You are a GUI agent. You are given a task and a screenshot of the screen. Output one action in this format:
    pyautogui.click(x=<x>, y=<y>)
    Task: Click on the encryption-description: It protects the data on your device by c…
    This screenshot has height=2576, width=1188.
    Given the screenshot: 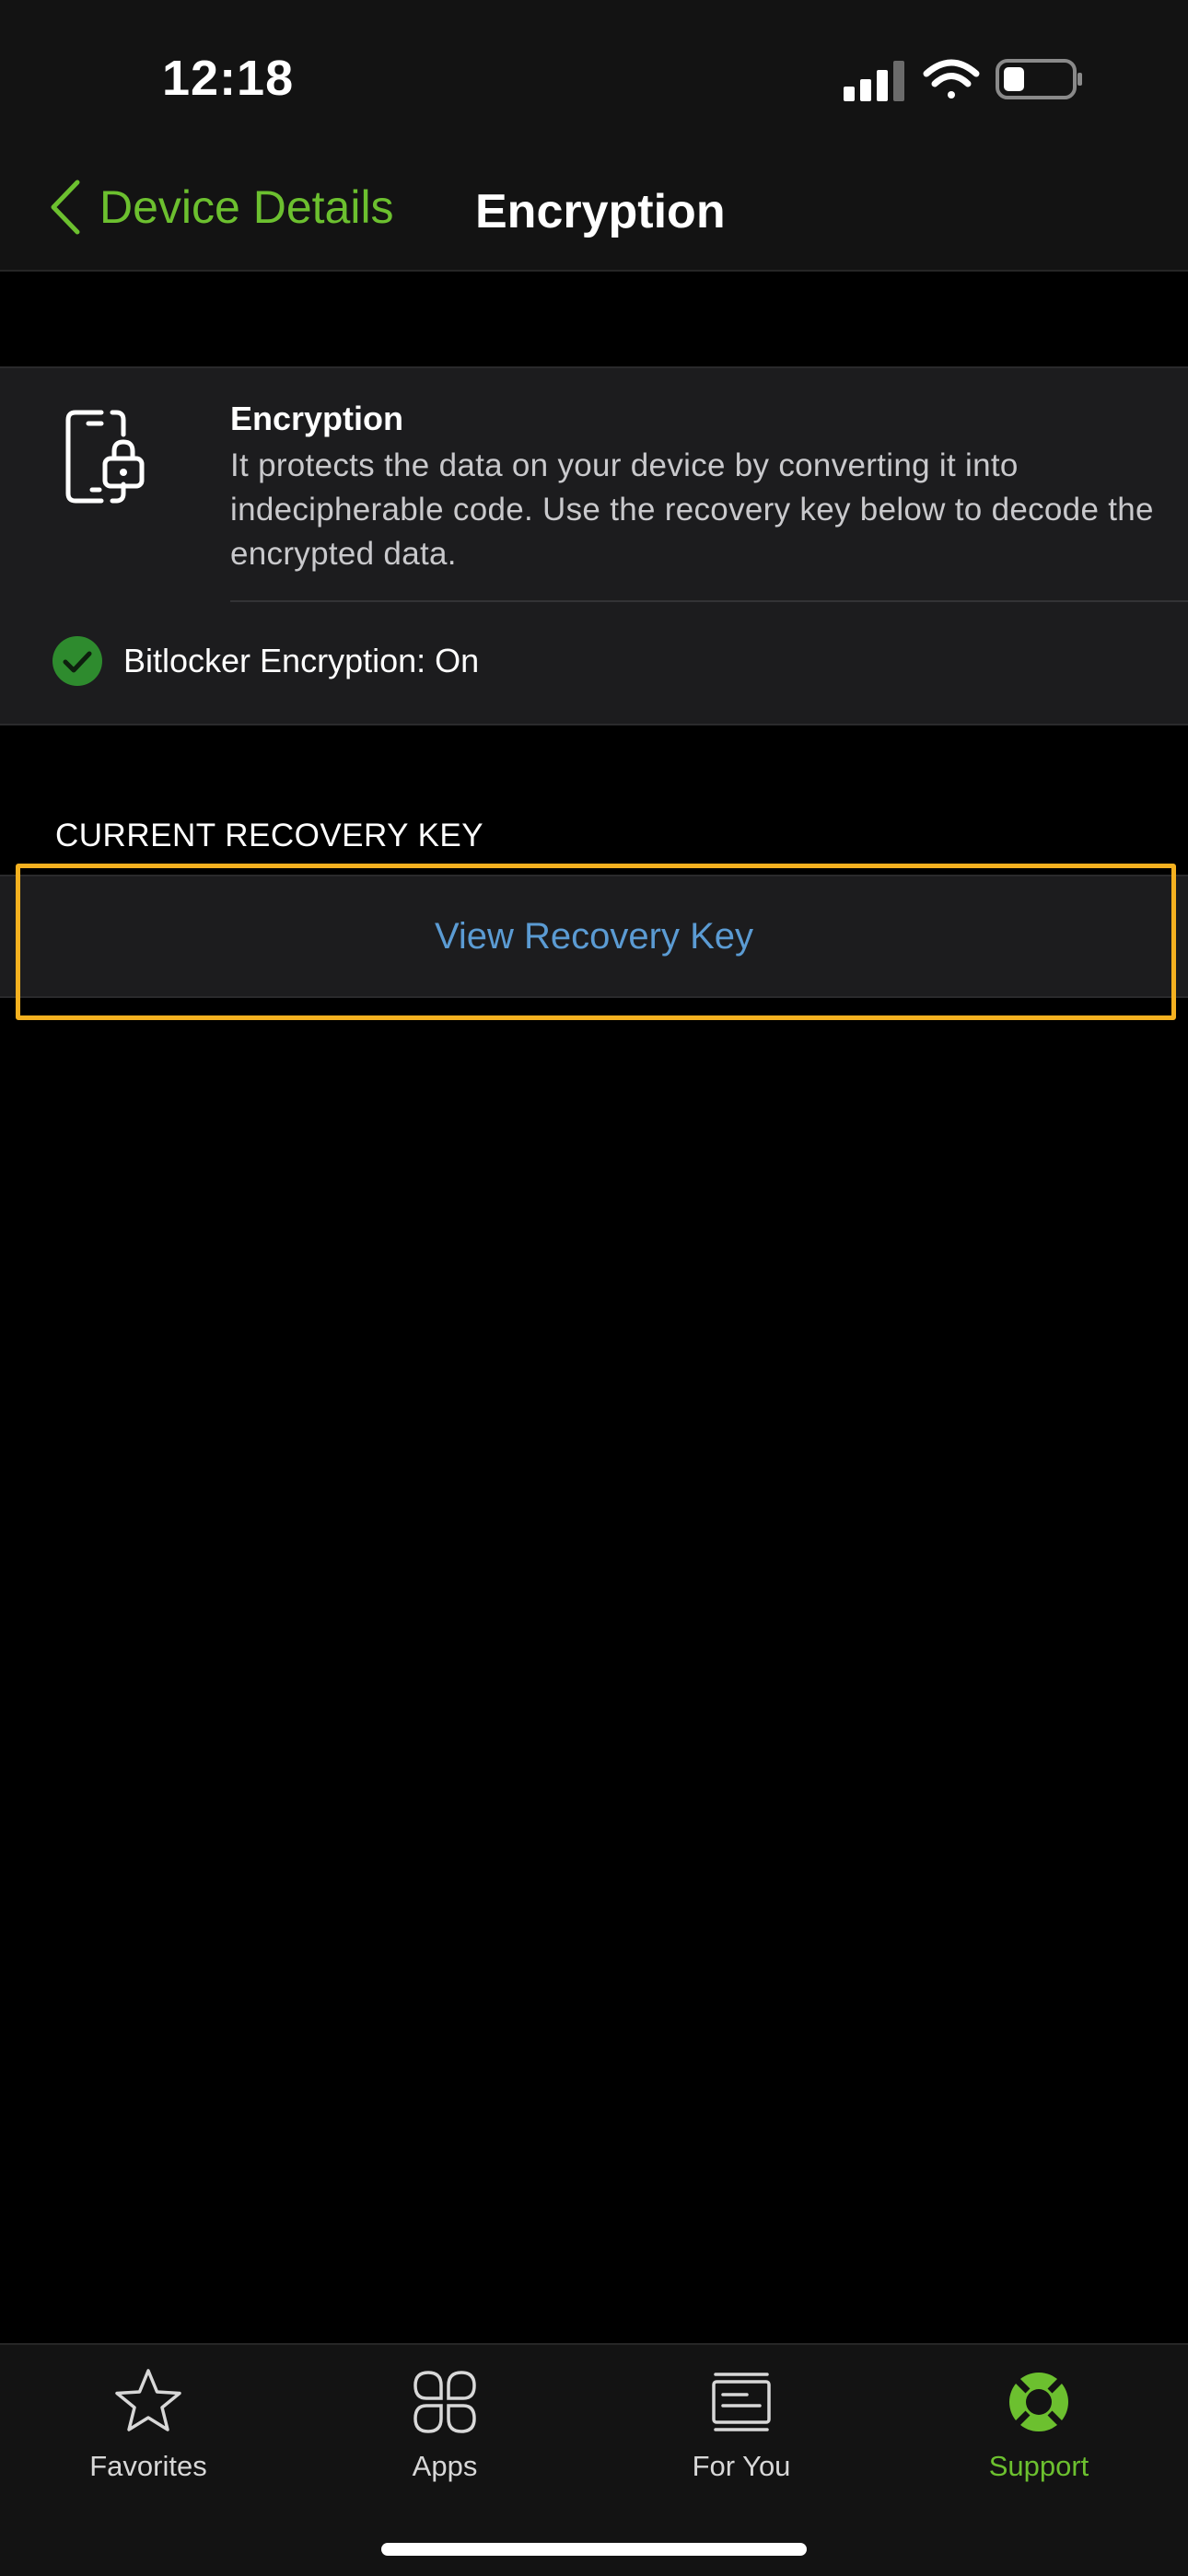 What is the action you would take?
    pyautogui.click(x=692, y=509)
    